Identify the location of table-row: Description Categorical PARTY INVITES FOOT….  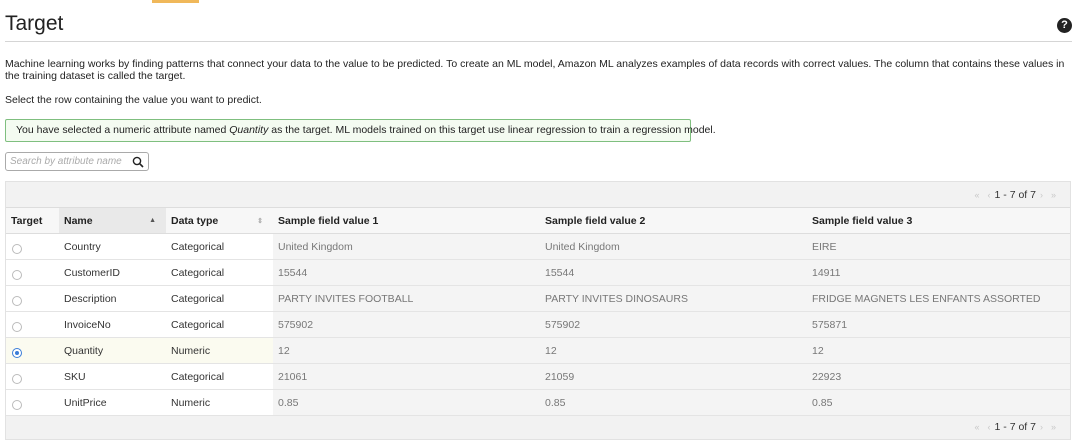
(538, 298).